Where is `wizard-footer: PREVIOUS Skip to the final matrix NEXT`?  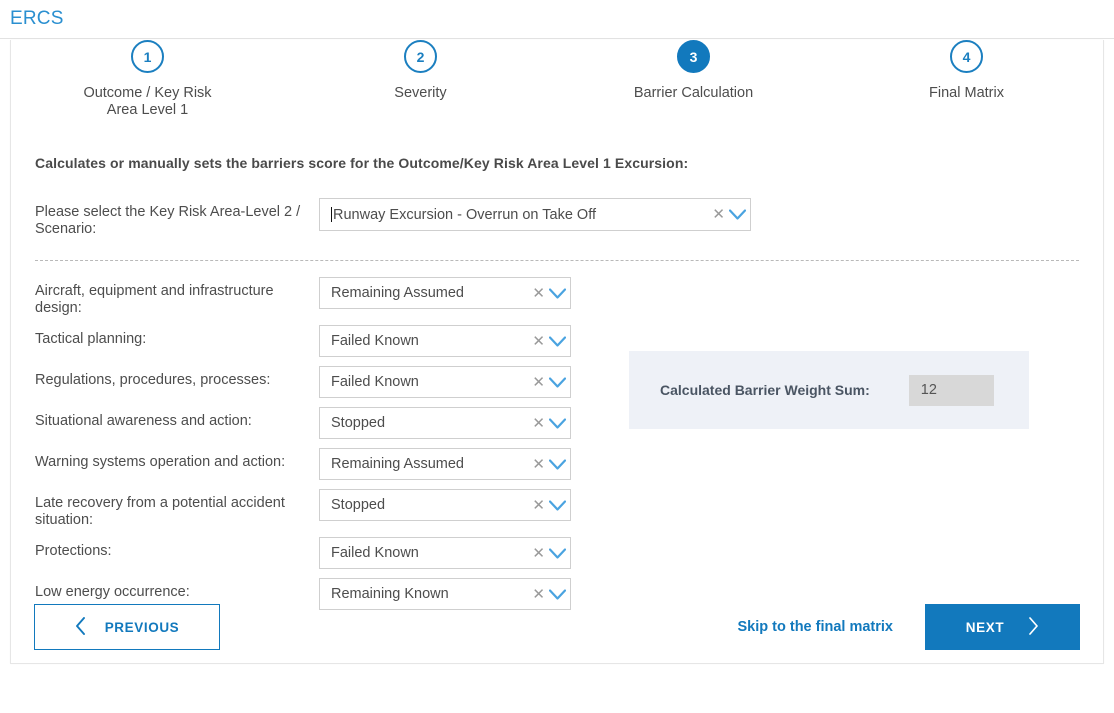
wizard-footer: PREVIOUS Skip to the final matrix NEXT is located at coordinates (557, 627).